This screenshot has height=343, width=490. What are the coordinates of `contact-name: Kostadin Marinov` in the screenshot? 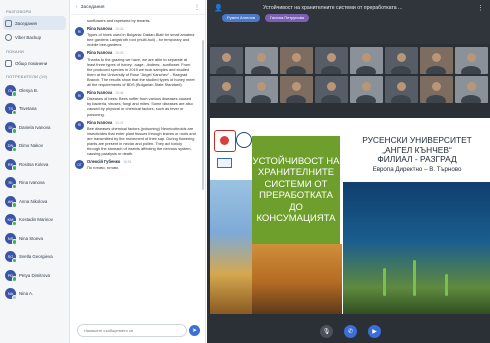 It's located at (36, 220).